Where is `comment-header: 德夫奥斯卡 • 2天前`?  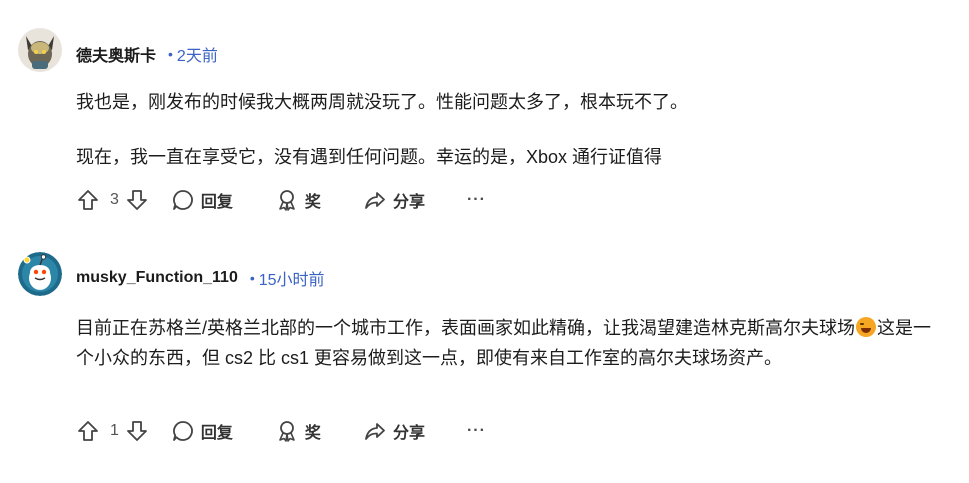
comment-header: 德夫奥斯卡 • 2天前 is located at coordinates (147, 54).